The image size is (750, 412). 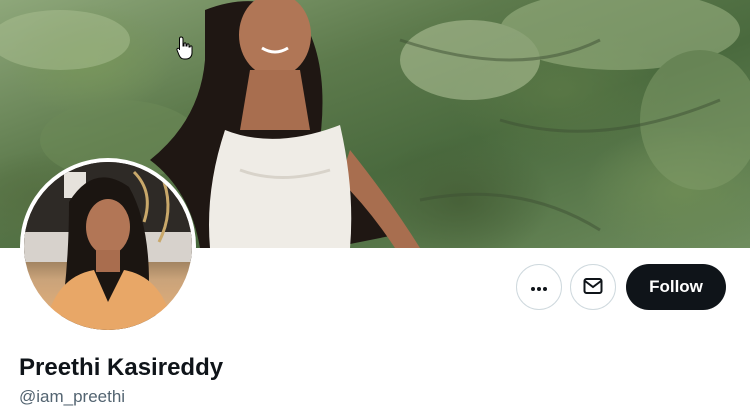 I want to click on profile-display-name: Preethi Kasireddy, so click(x=121, y=367).